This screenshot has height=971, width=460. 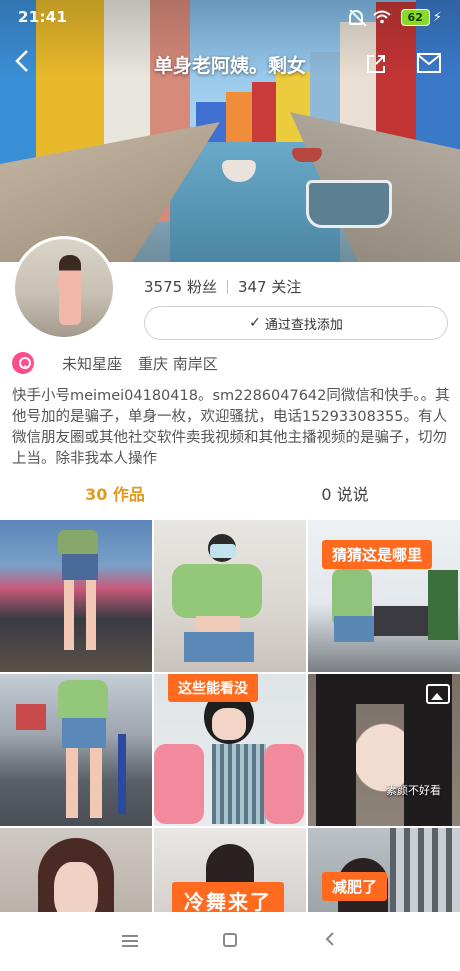 I want to click on add-friend-button: ✓ 通过查找添加, so click(x=296, y=323).